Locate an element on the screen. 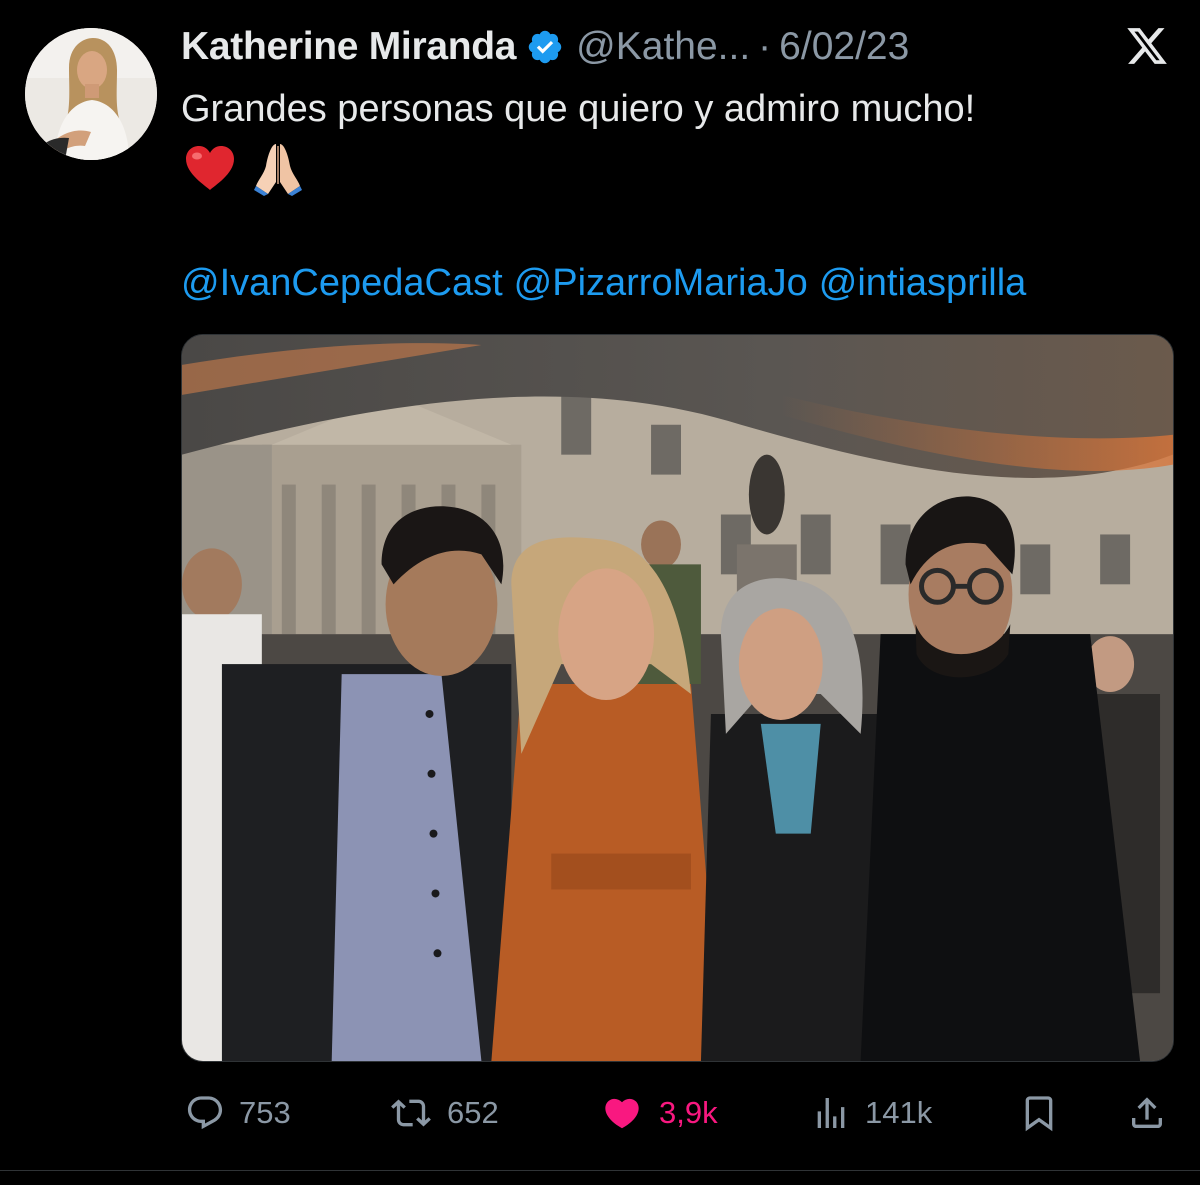 This screenshot has width=1200, height=1185. heart-emoji-icon is located at coordinates (210, 168).